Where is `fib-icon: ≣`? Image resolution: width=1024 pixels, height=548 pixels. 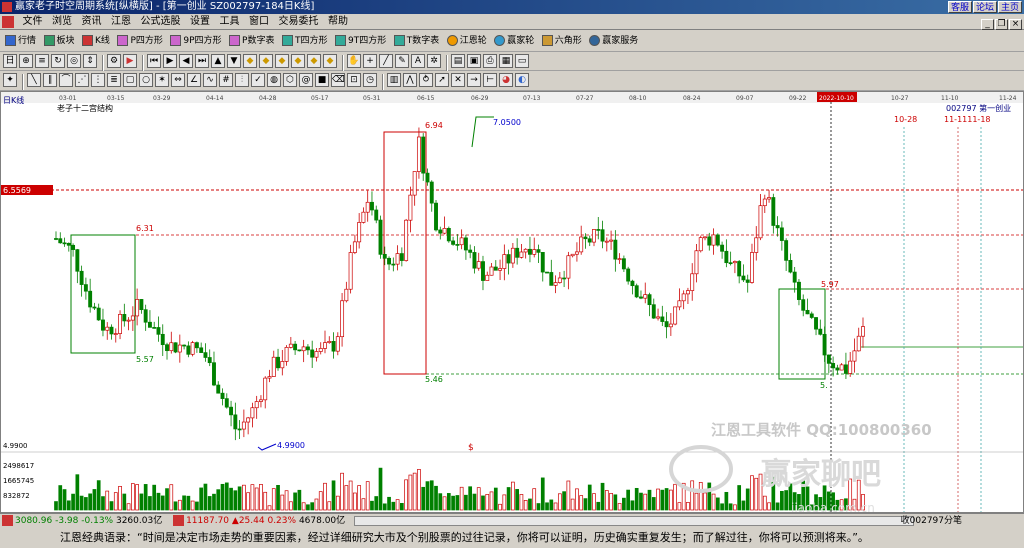 fib-icon: ≣ is located at coordinates (114, 80).